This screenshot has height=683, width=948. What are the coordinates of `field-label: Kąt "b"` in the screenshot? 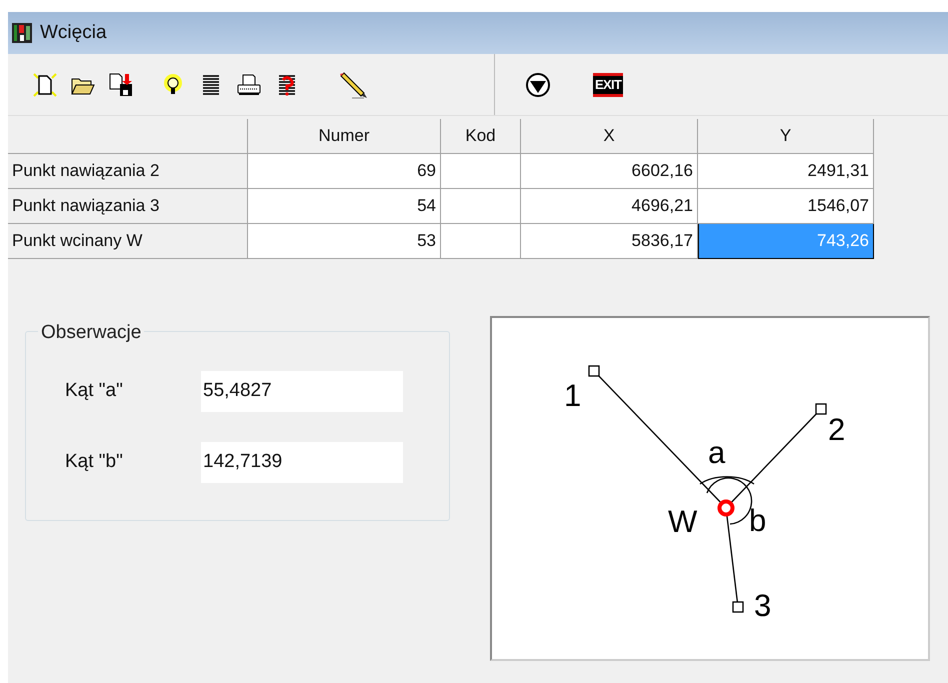 It's located at (94, 462).